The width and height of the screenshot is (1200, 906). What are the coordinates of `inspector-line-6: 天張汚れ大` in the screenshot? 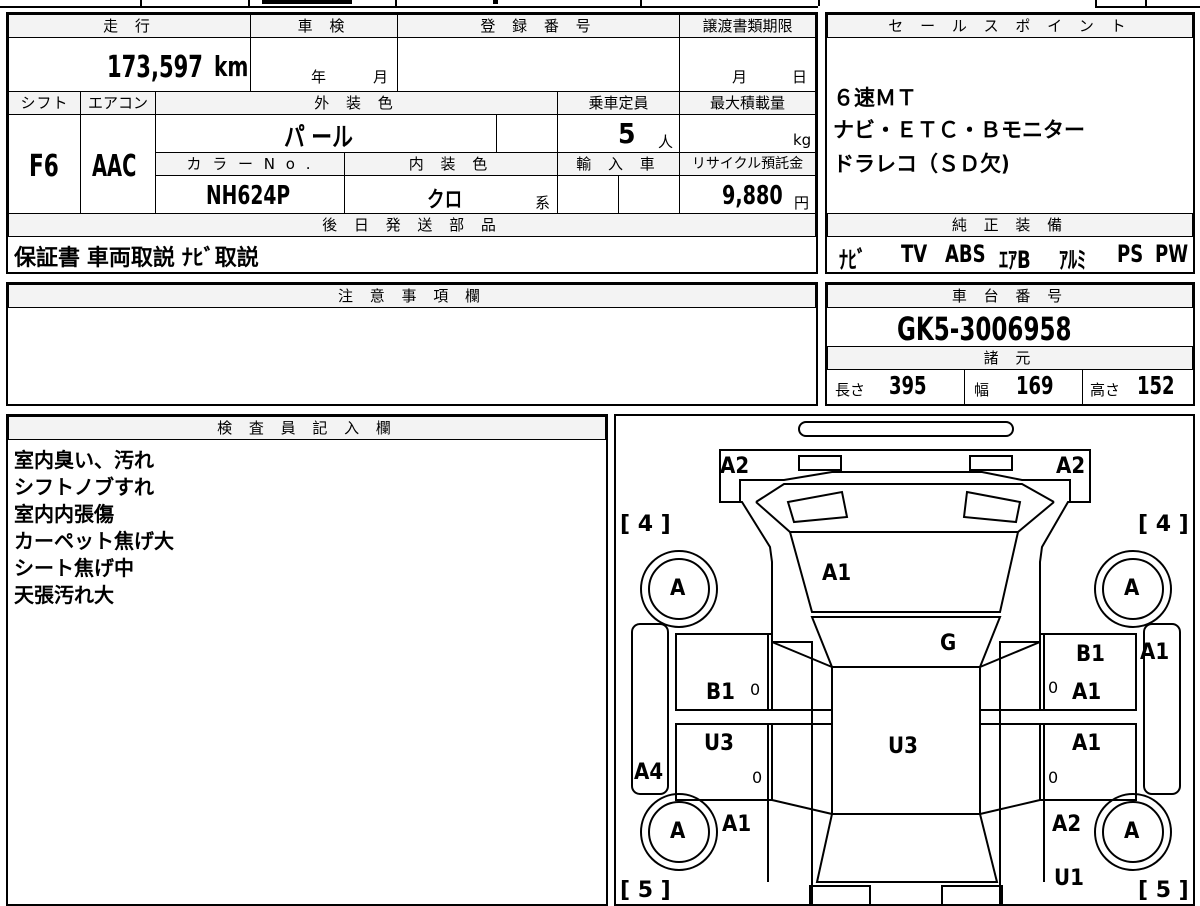 It's located at (64, 595).